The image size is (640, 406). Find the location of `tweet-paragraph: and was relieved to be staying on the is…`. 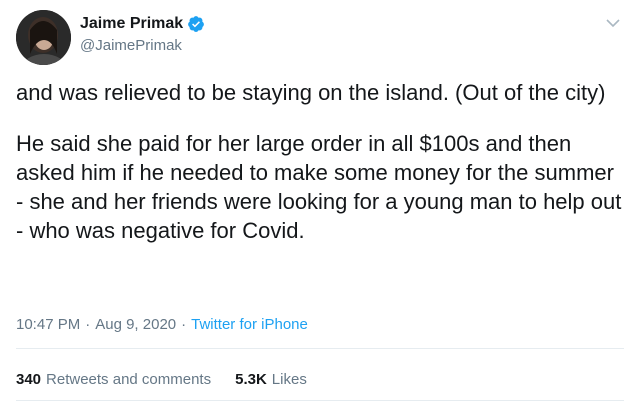

tweet-paragraph: and was relieved to be staying on the is… is located at coordinates (311, 92).